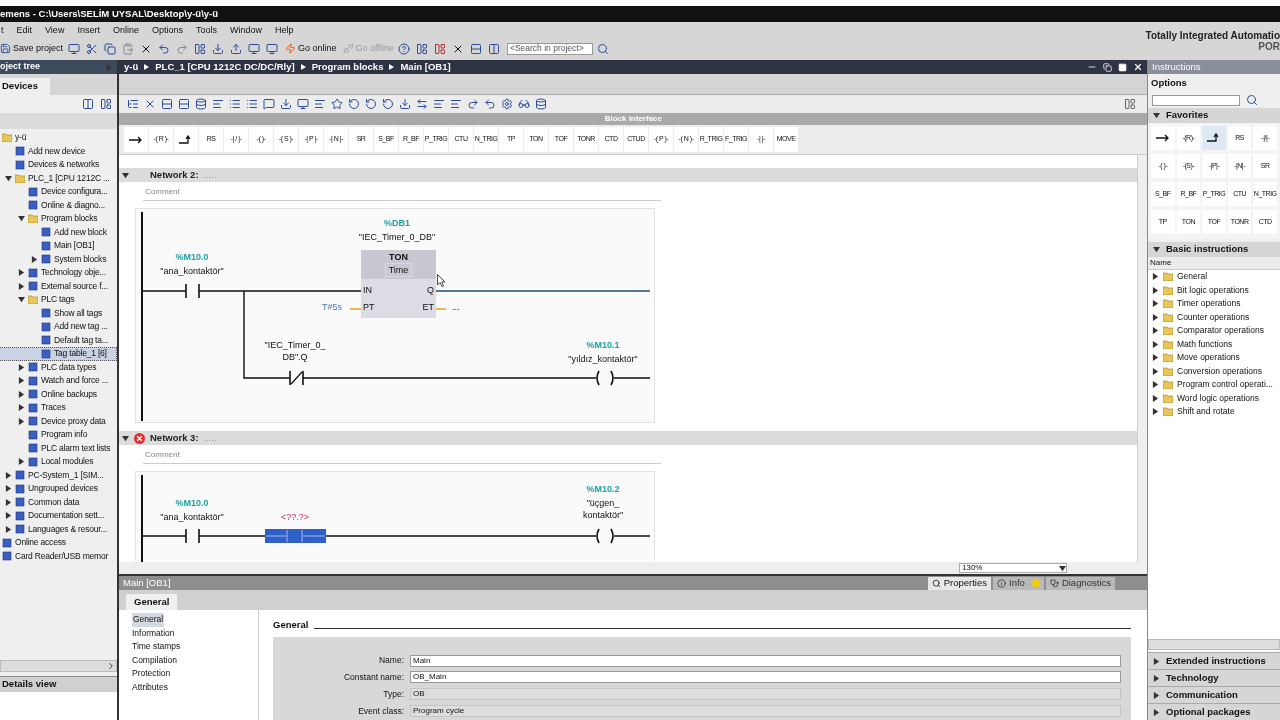  I want to click on search-field: <Search in project>, so click(549, 48).